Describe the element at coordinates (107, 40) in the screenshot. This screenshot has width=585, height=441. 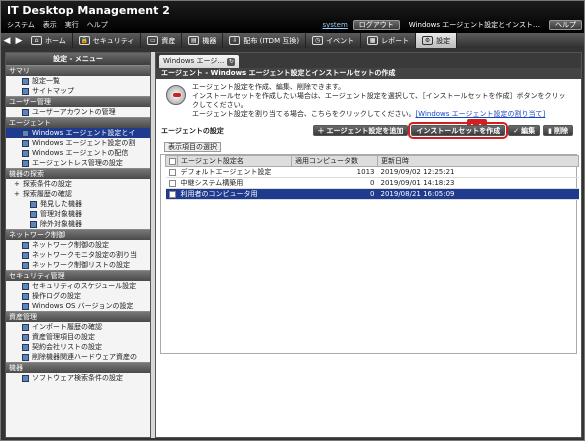
I see `nav-security: 🔒 セキュリティ` at that location.